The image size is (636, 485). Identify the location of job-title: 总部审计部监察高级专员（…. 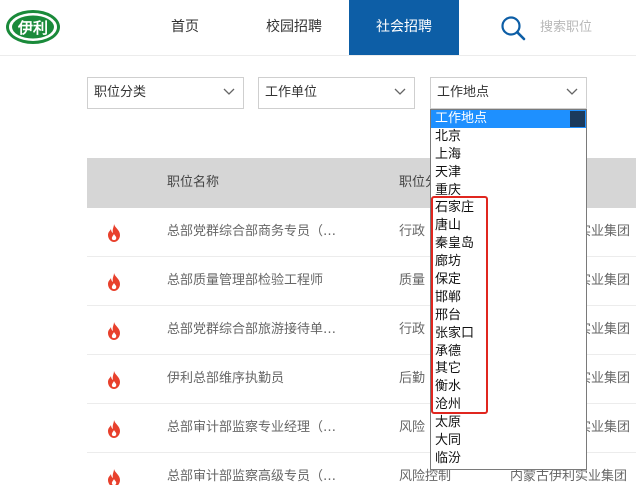
(251, 469).